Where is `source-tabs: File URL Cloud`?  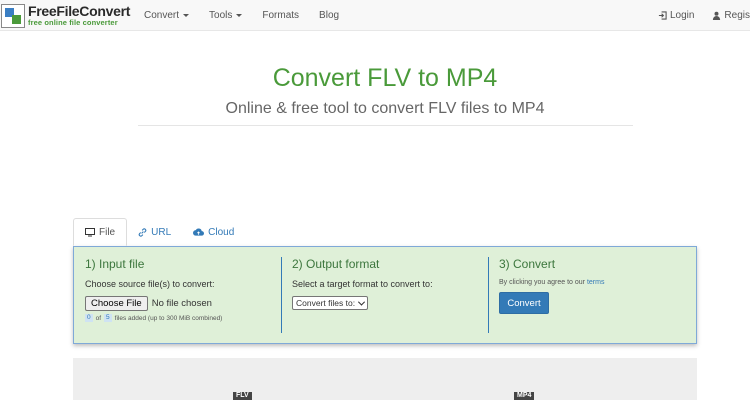 source-tabs: File URL Cloud is located at coordinates (159, 232).